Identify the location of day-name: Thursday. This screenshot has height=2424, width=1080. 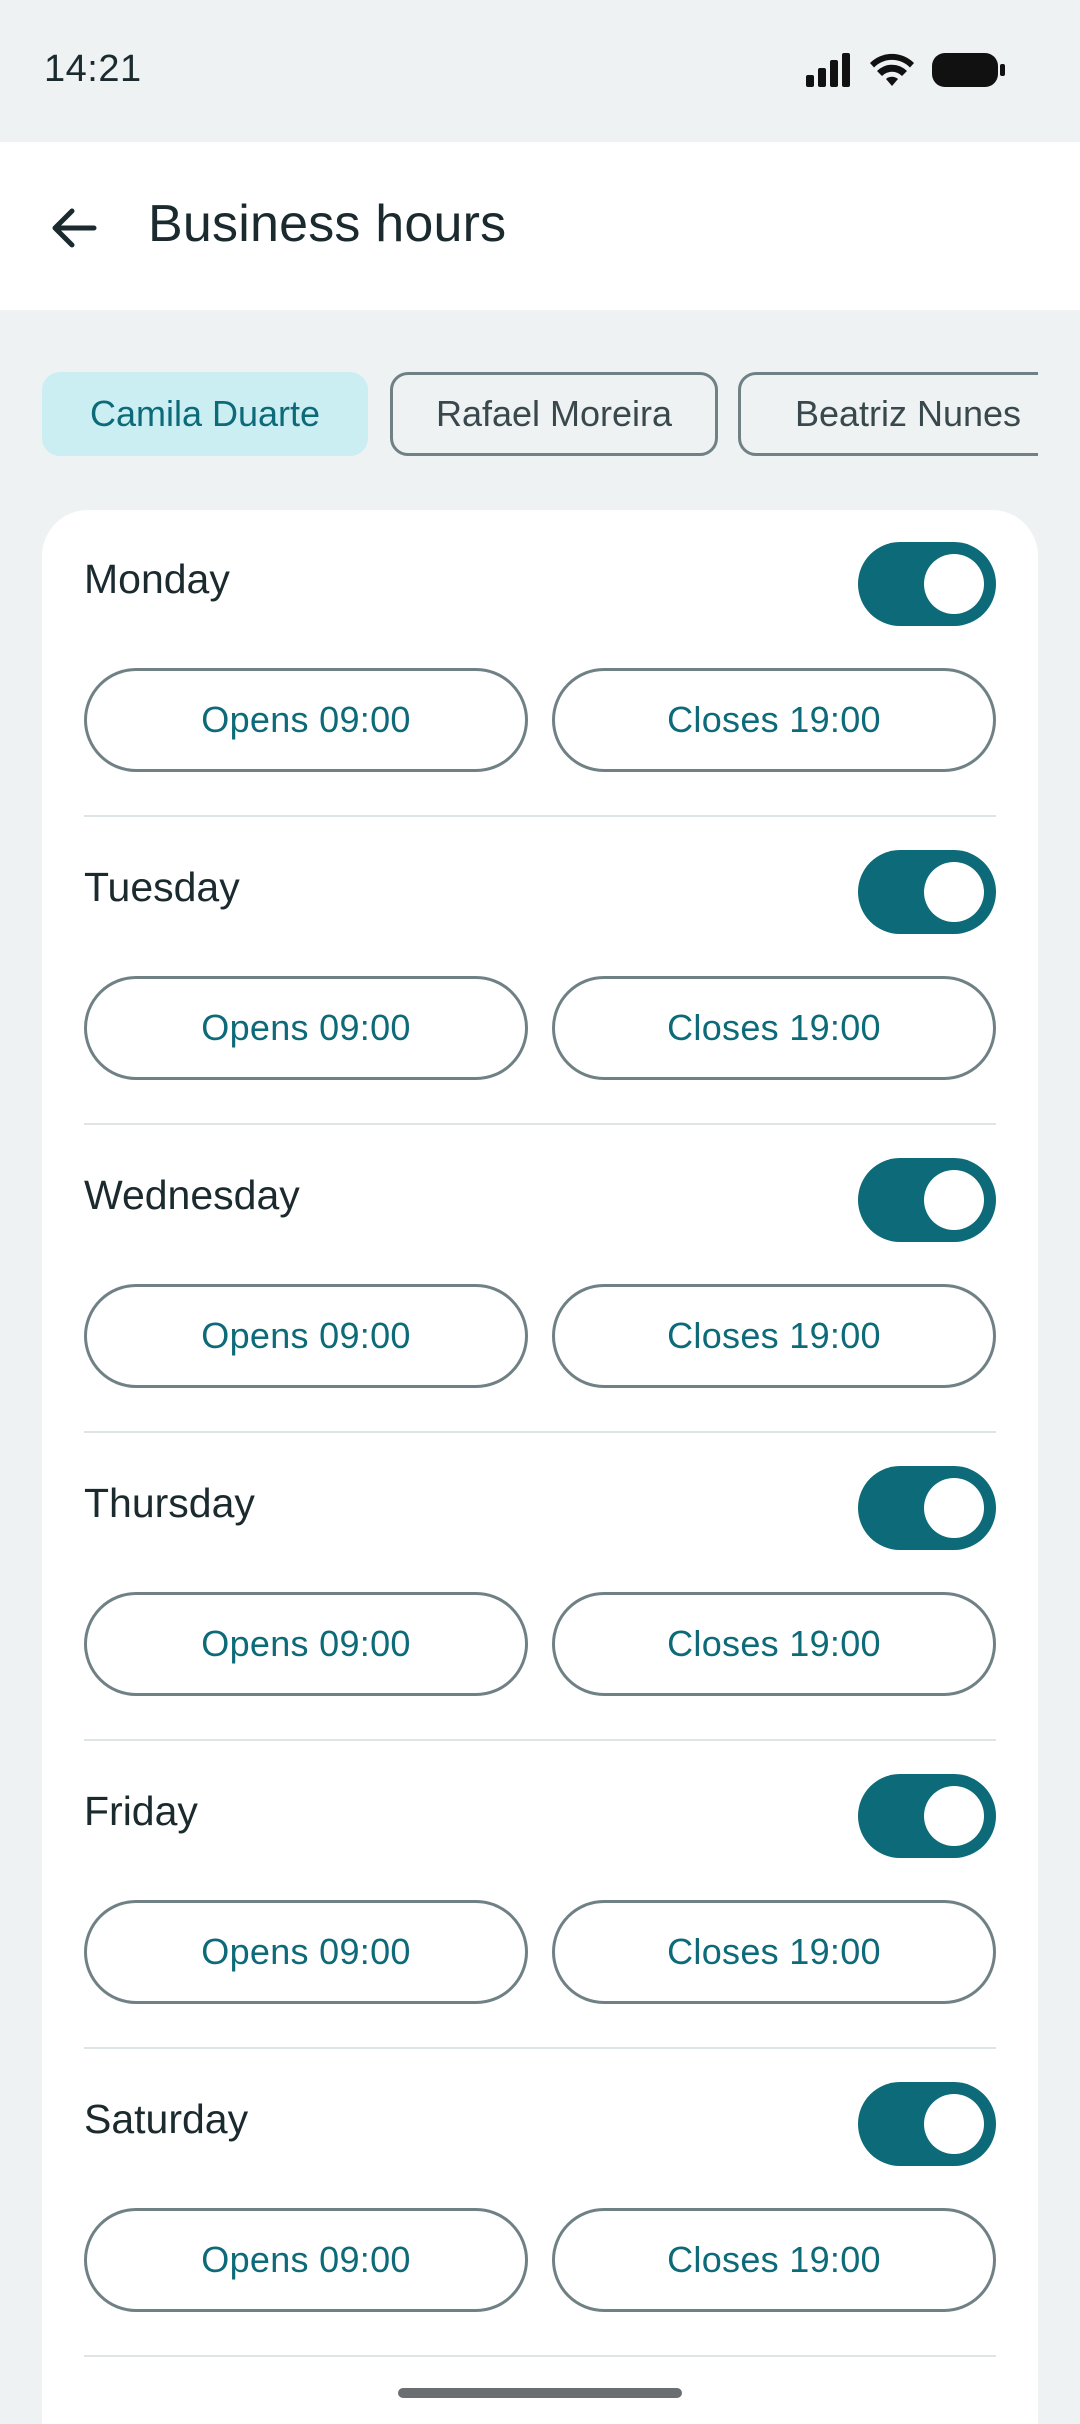
(169, 1503).